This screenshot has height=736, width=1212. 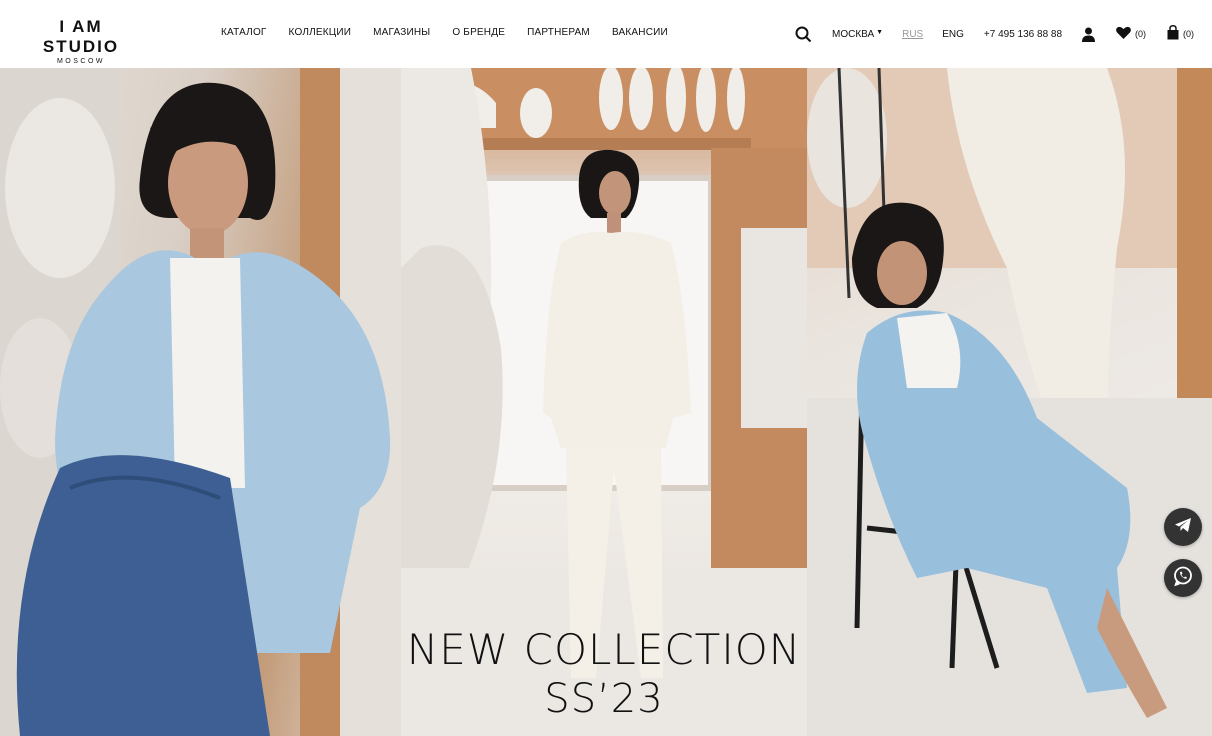 What do you see at coordinates (880, 32) in the screenshot?
I see `caret-down-icon: ▼` at bounding box center [880, 32].